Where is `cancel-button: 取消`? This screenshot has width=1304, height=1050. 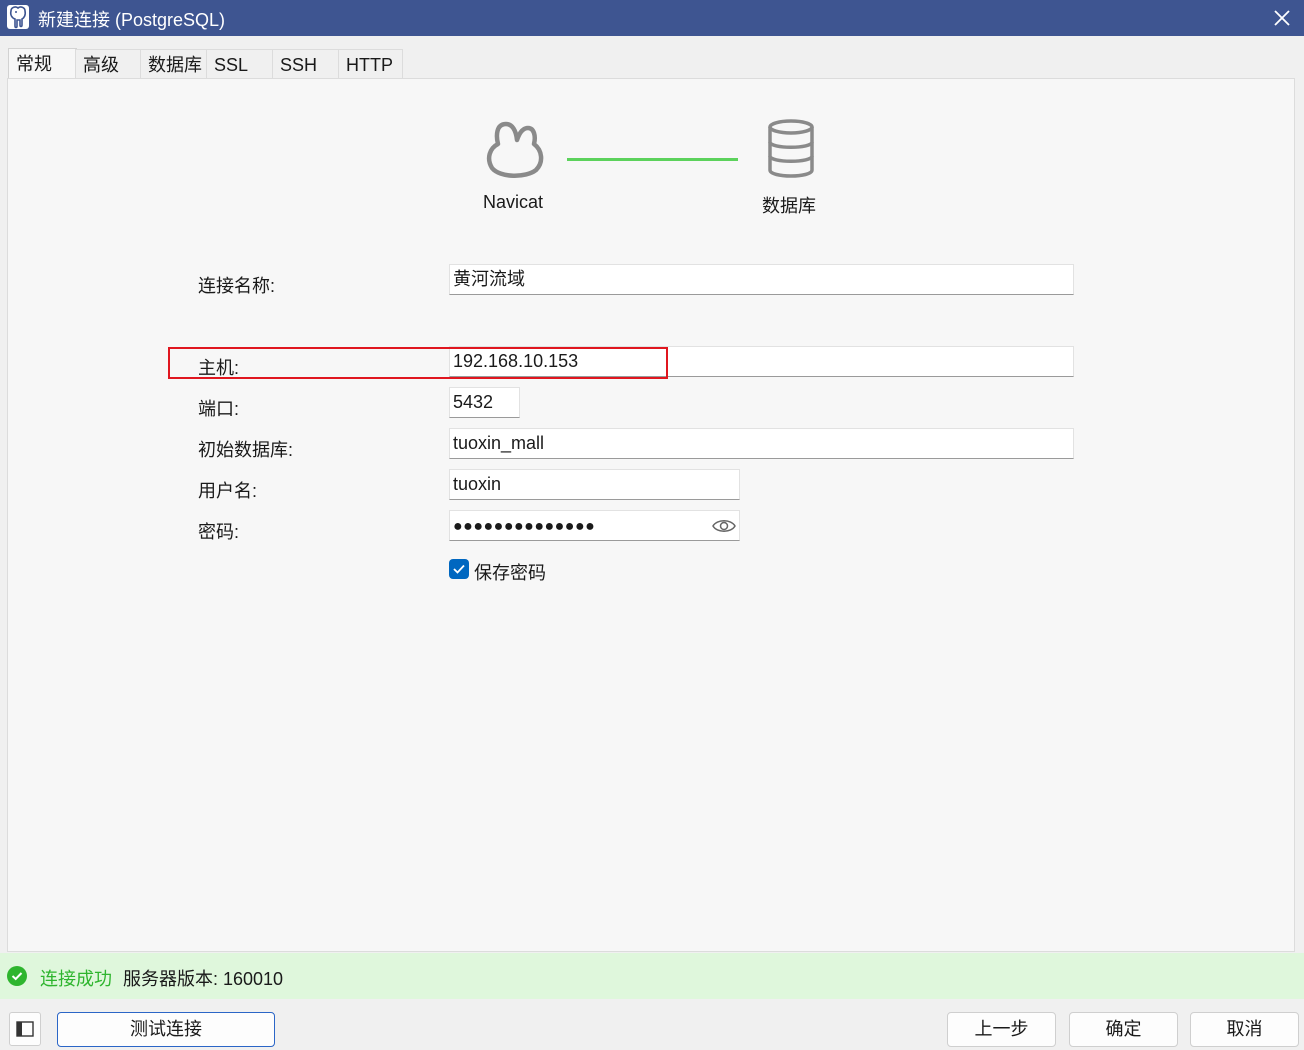 cancel-button: 取消 is located at coordinates (1244, 1029).